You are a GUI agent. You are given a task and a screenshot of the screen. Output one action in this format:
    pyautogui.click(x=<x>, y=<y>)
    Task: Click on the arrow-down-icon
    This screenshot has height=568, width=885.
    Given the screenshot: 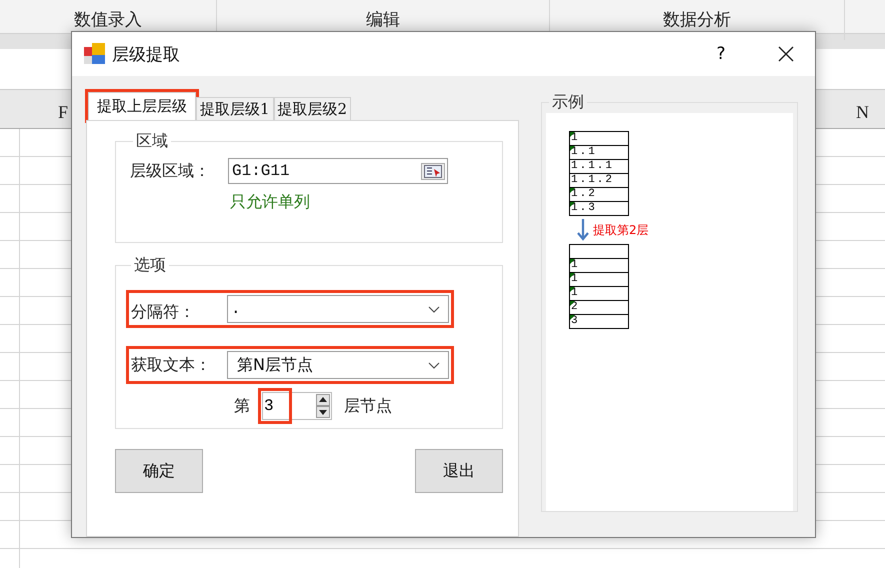 What is the action you would take?
    pyautogui.click(x=583, y=230)
    